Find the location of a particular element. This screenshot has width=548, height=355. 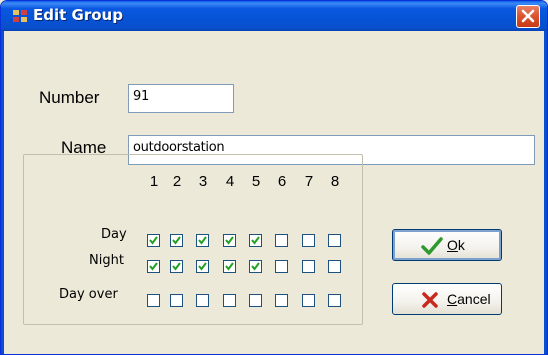

x-icon is located at coordinates (430, 300).